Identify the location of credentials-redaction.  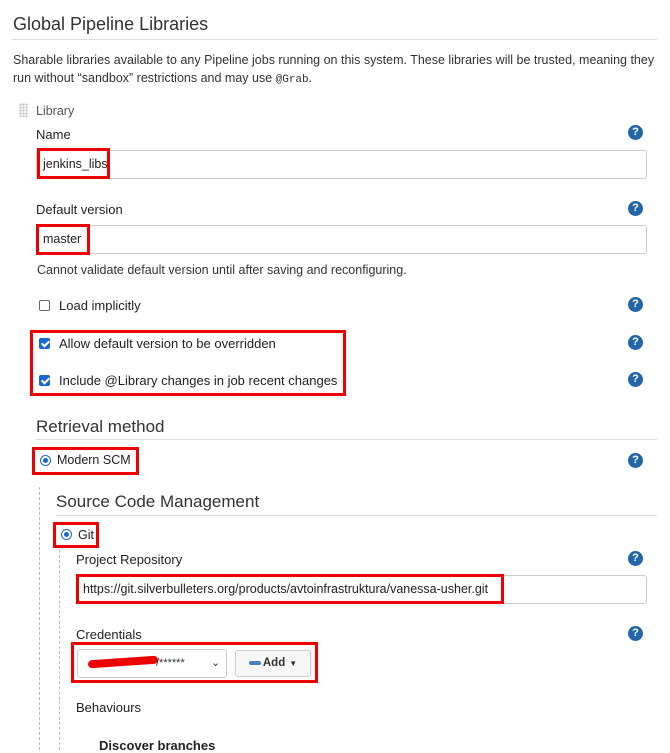
(123, 662).